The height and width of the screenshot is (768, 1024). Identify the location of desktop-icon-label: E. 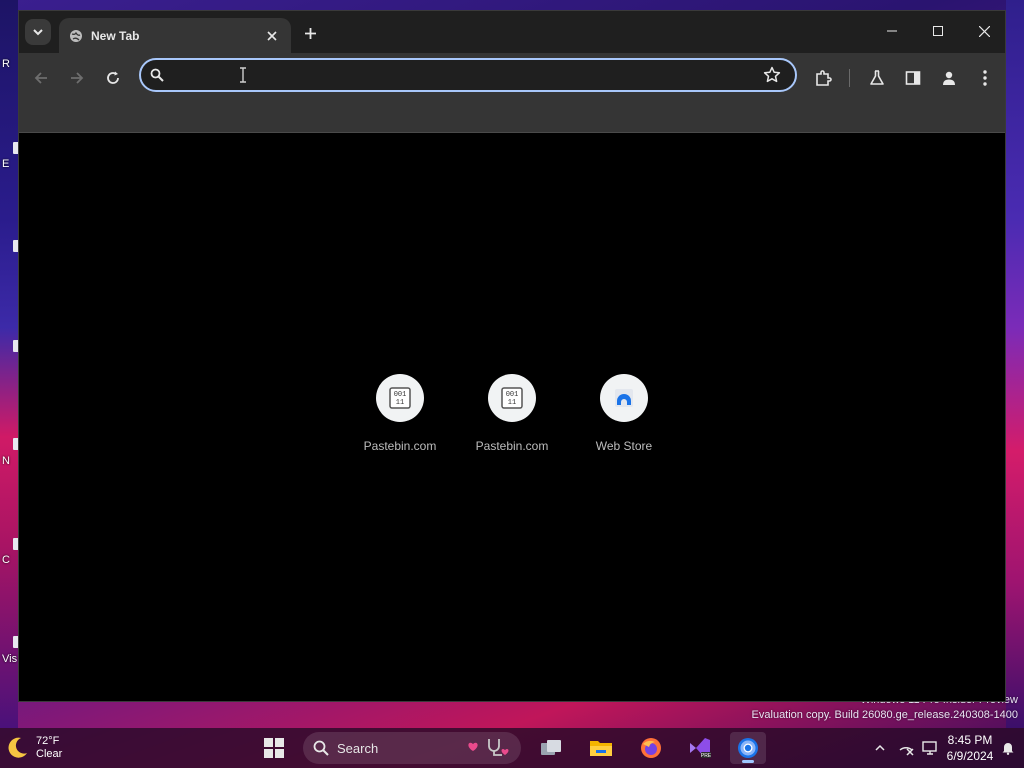
(5, 164).